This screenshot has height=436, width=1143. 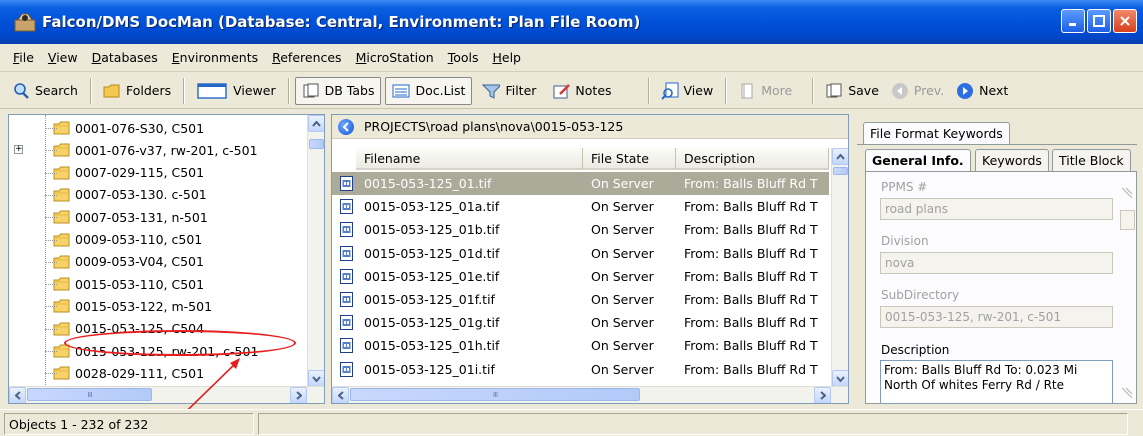 What do you see at coordinates (777, 90) in the screenshot?
I see `more-label: More` at bounding box center [777, 90].